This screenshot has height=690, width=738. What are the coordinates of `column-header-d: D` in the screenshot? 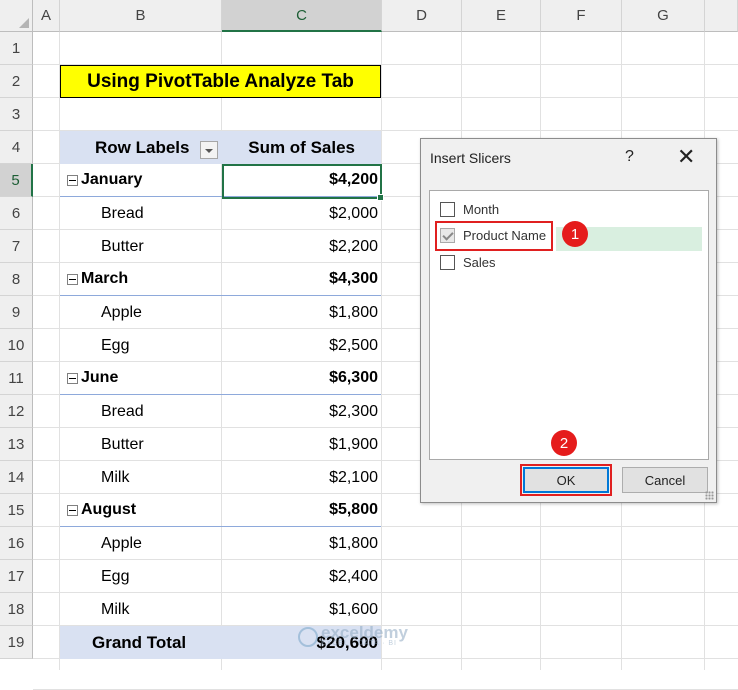 It's located at (422, 16).